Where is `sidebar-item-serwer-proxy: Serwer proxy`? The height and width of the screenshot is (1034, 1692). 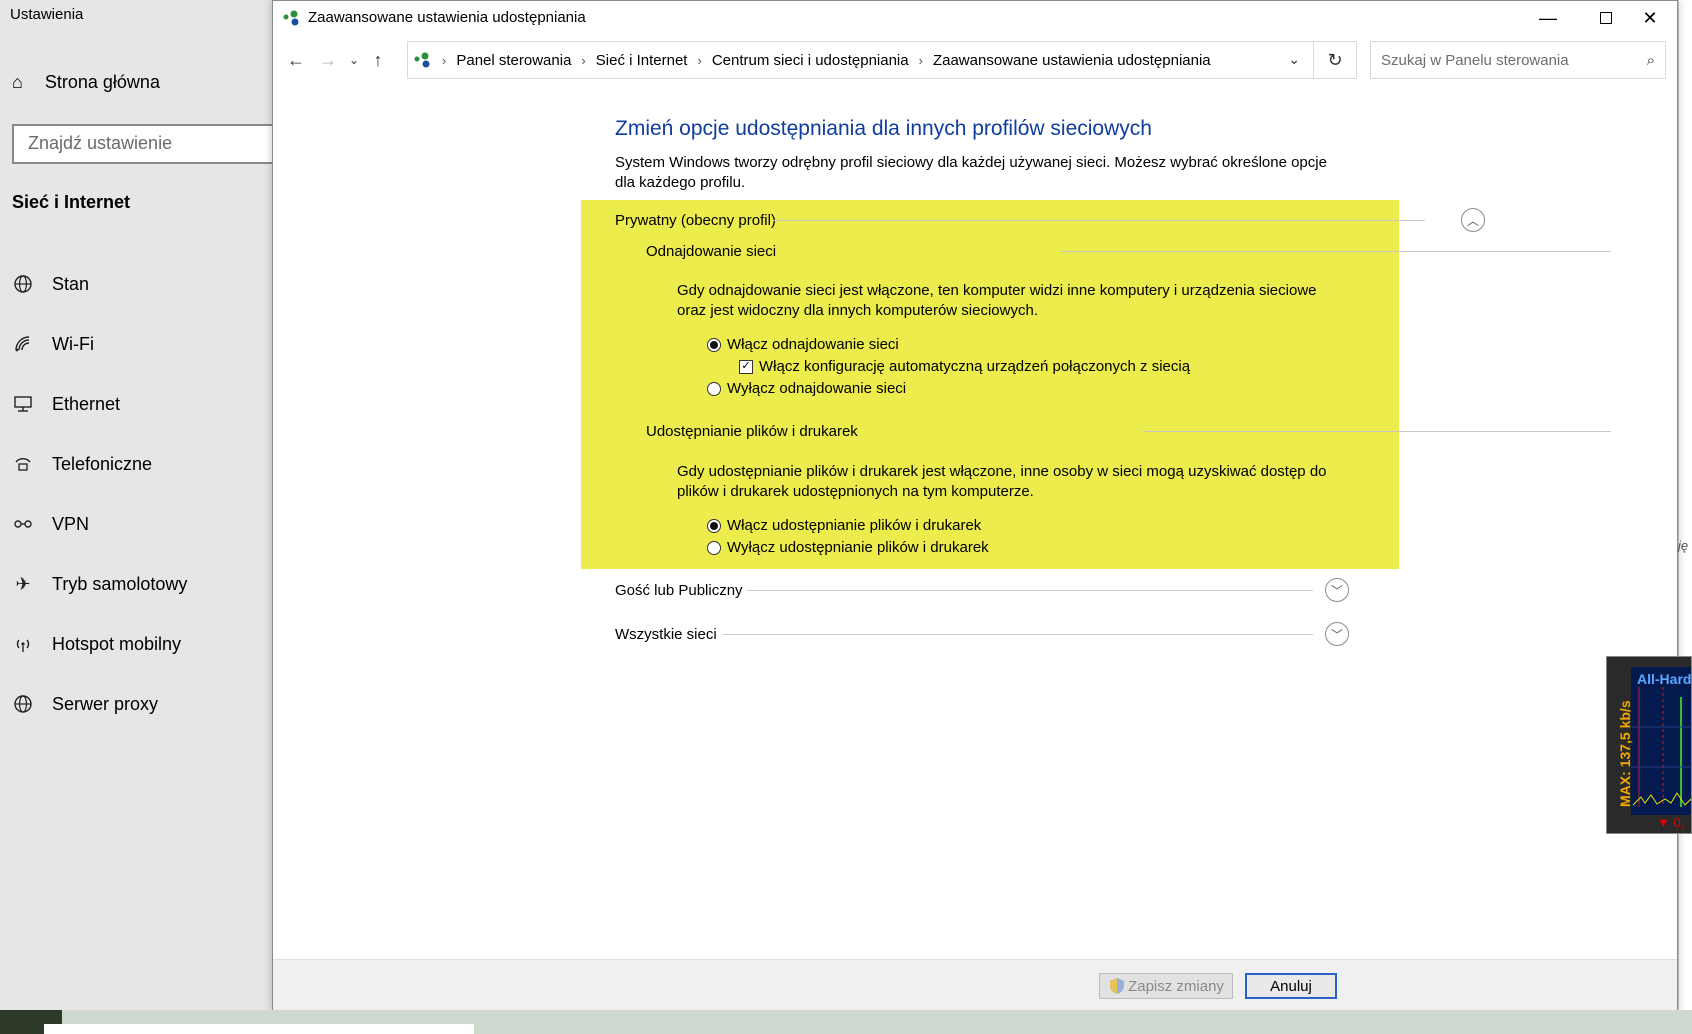
sidebar-item-serwer-proxy: Serwer proxy is located at coordinates (99, 704).